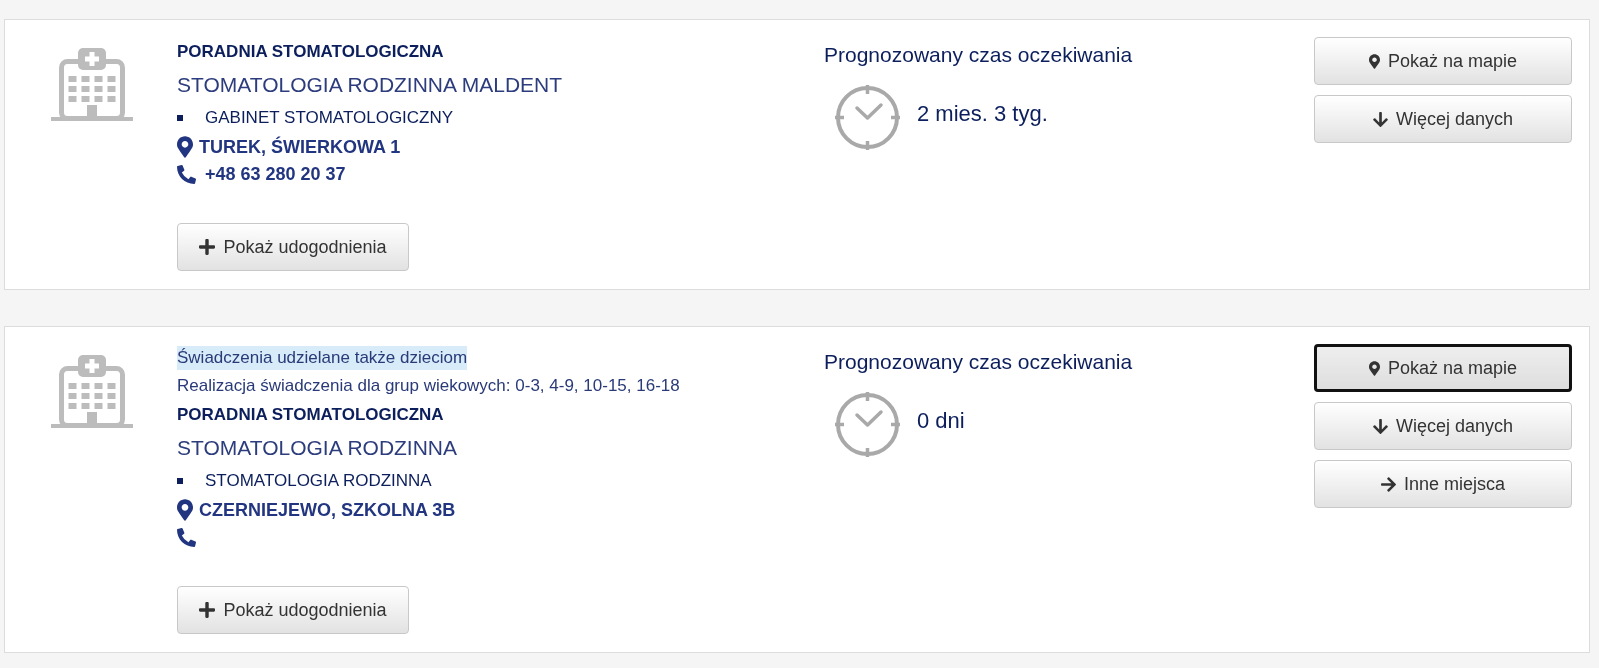 The image size is (1599, 668). I want to click on note-text: Realizacja świadczenia dla grup wiekowych: 0-3, 4-9, 10-15, 16-18, so click(428, 386).